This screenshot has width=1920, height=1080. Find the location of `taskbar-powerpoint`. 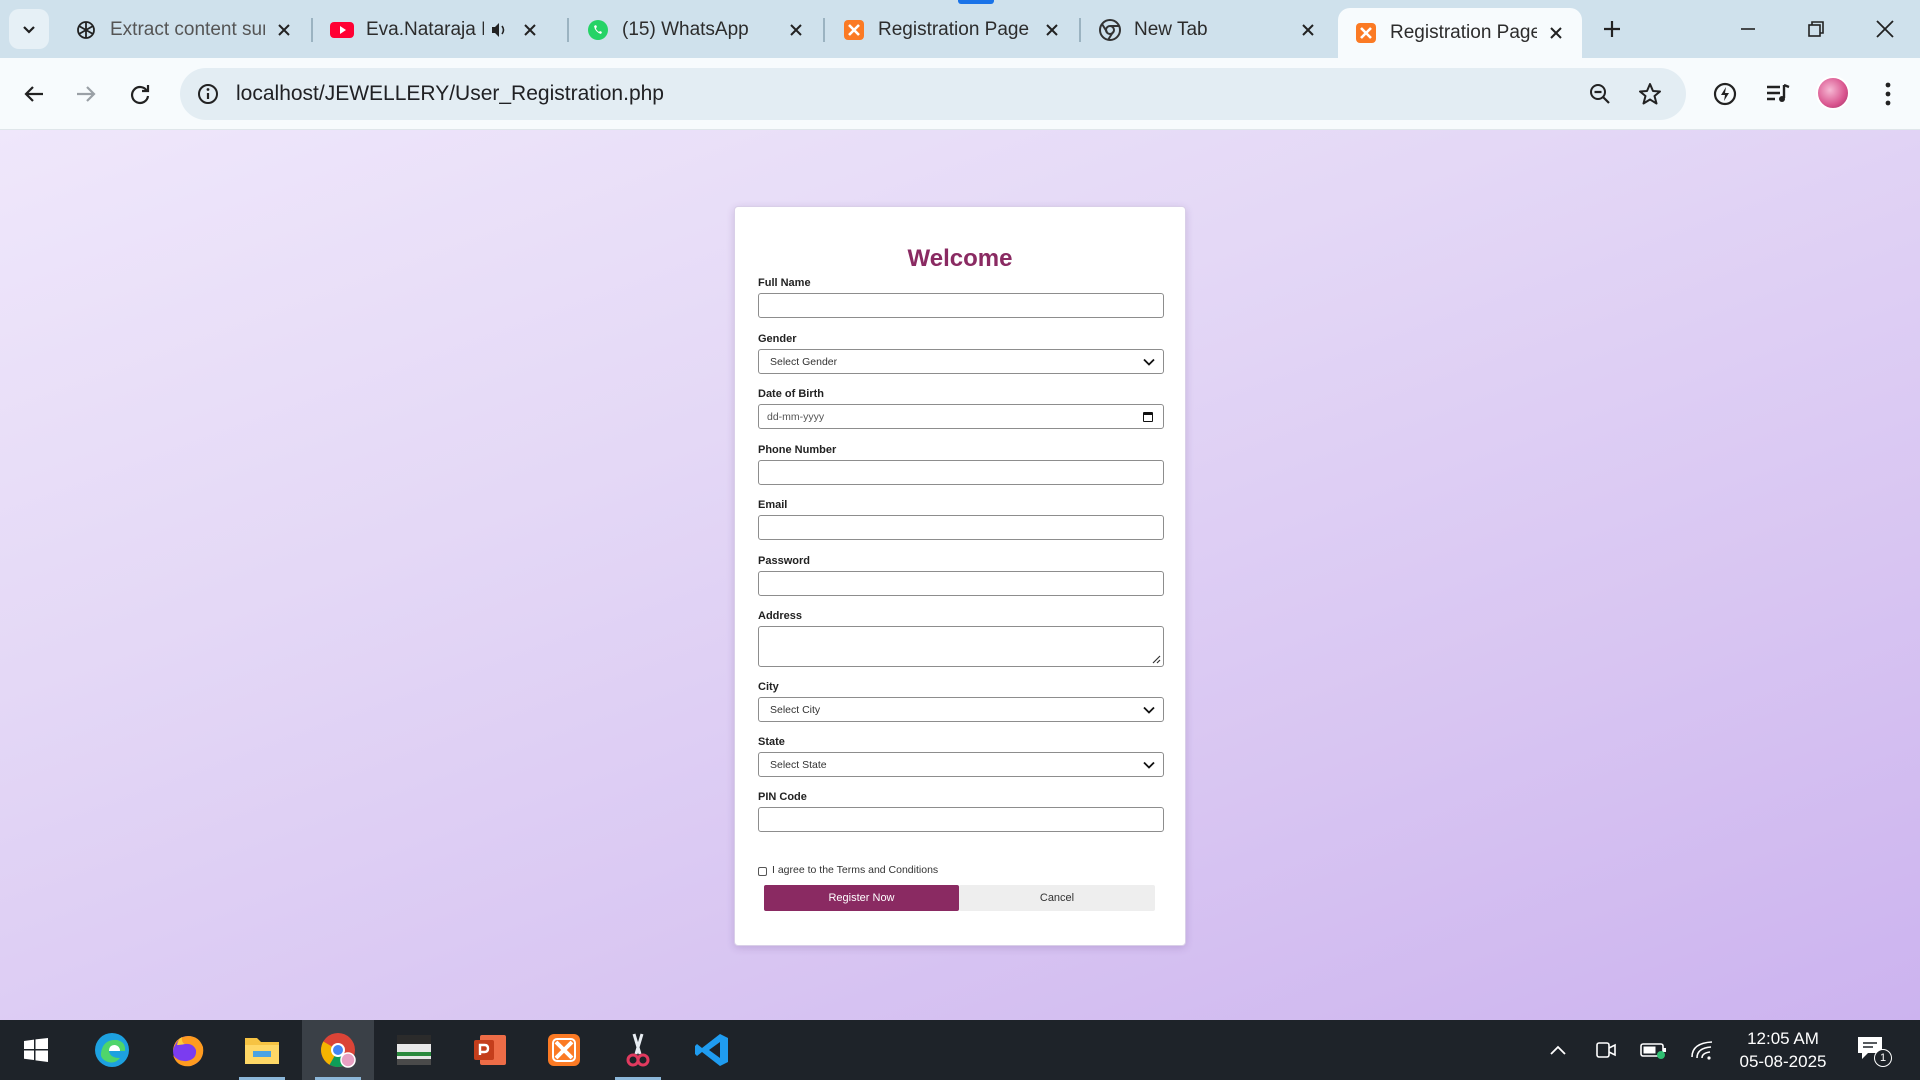

taskbar-powerpoint is located at coordinates (490, 1050).